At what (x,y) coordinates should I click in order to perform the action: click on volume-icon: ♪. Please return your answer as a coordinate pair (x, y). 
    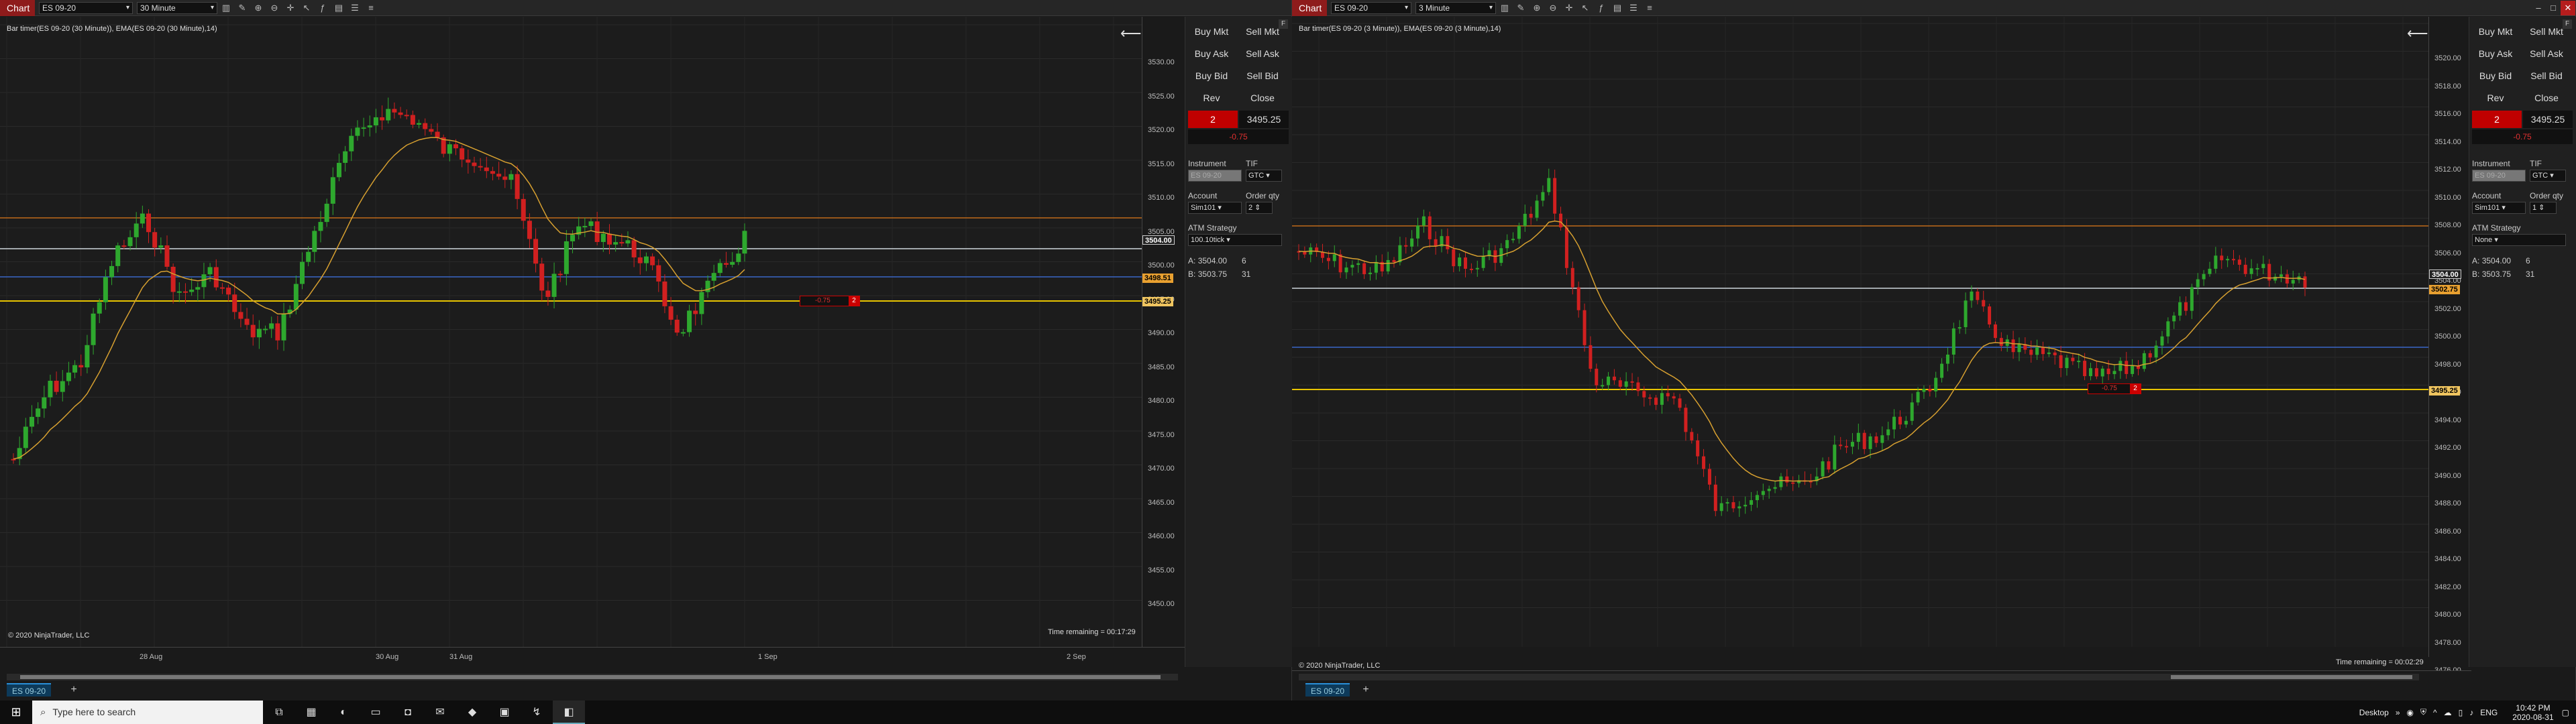
    Looking at the image, I should click on (2471, 712).